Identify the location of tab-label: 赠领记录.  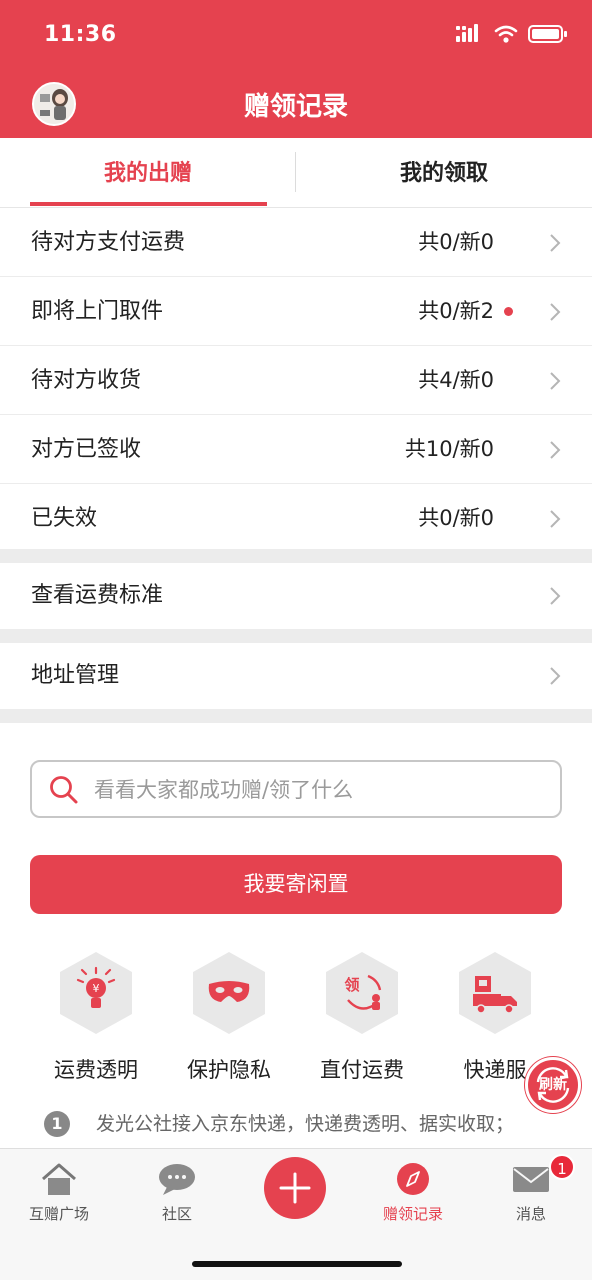
(412, 1214).